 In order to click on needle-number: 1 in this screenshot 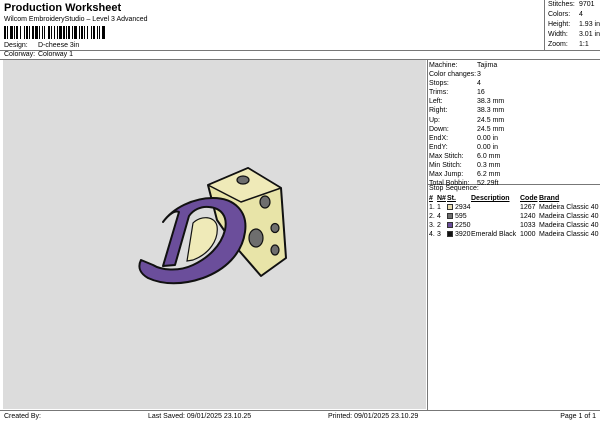, I will do `click(439, 207)`.